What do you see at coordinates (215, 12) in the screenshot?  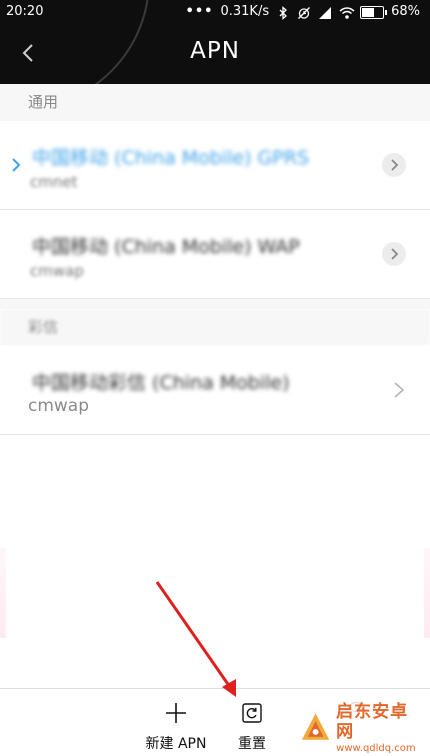 I see `status-bar: 20:20 ••• 0.31K/s 68%` at bounding box center [215, 12].